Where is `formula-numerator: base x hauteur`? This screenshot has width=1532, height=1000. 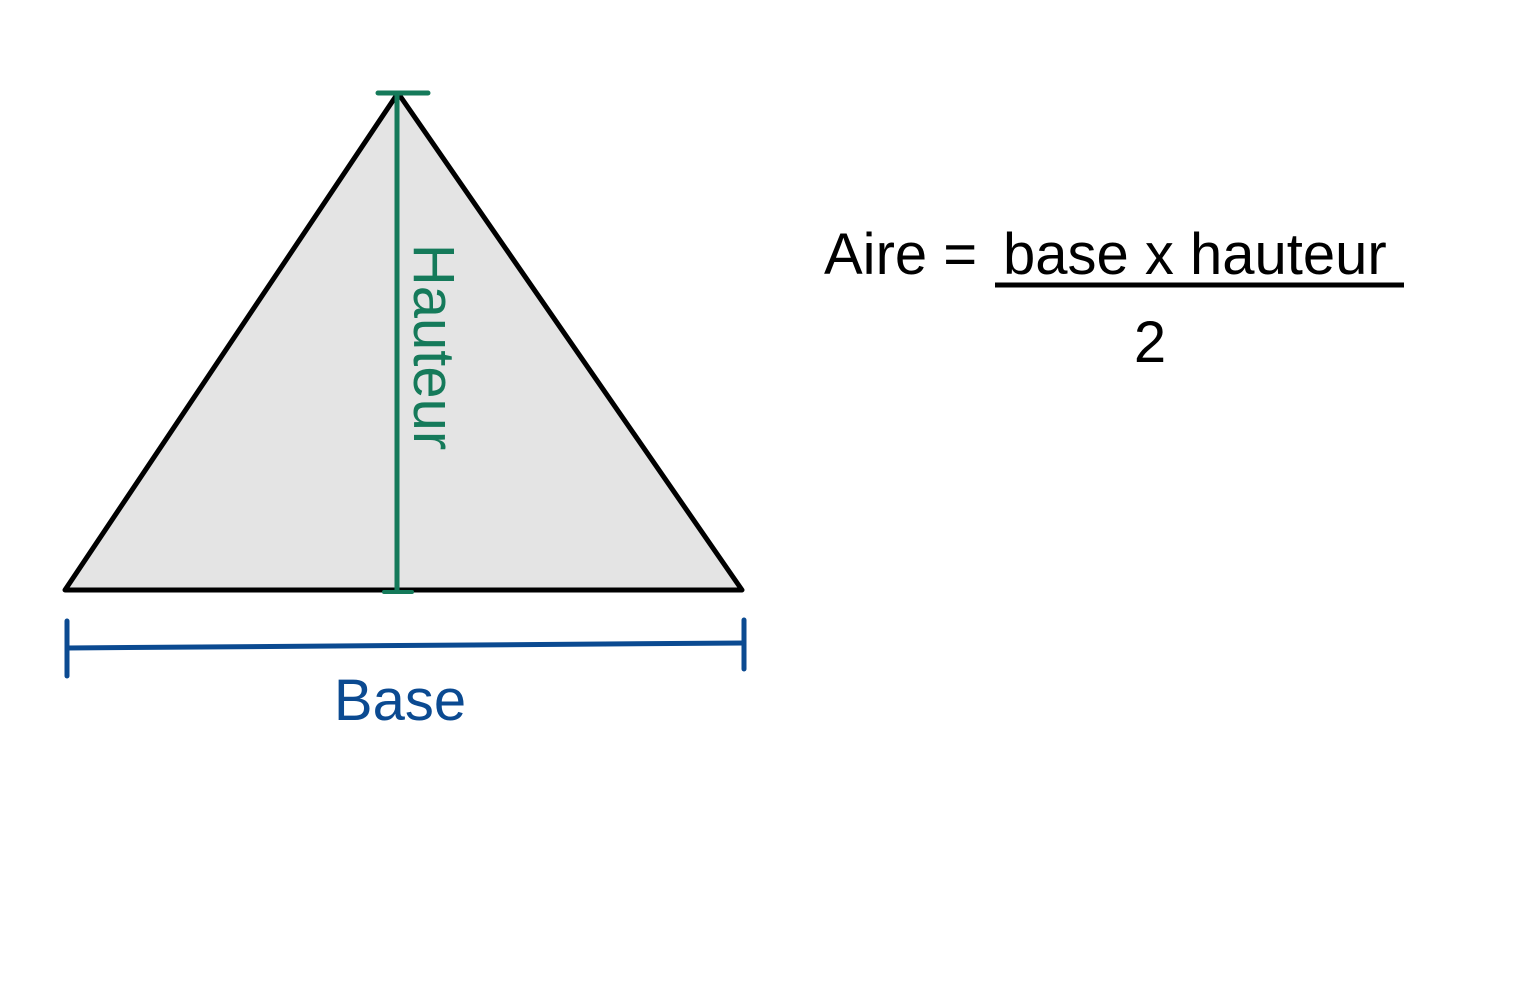
formula-numerator: base x hauteur is located at coordinates (1195, 254).